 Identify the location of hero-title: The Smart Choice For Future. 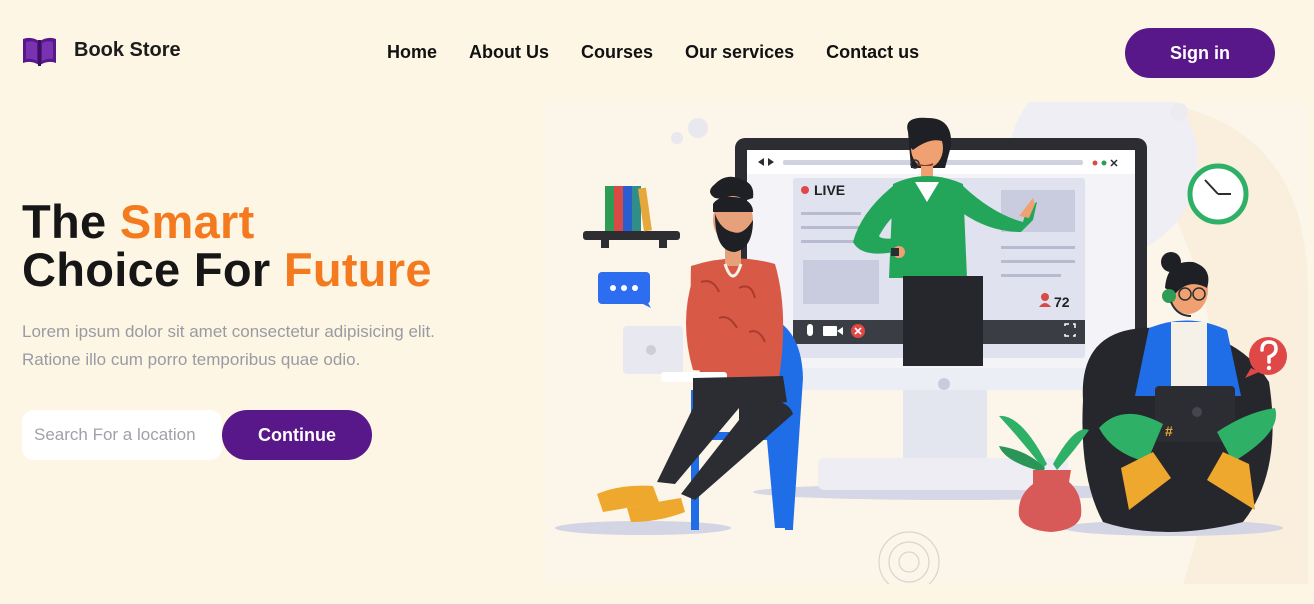
(227, 246).